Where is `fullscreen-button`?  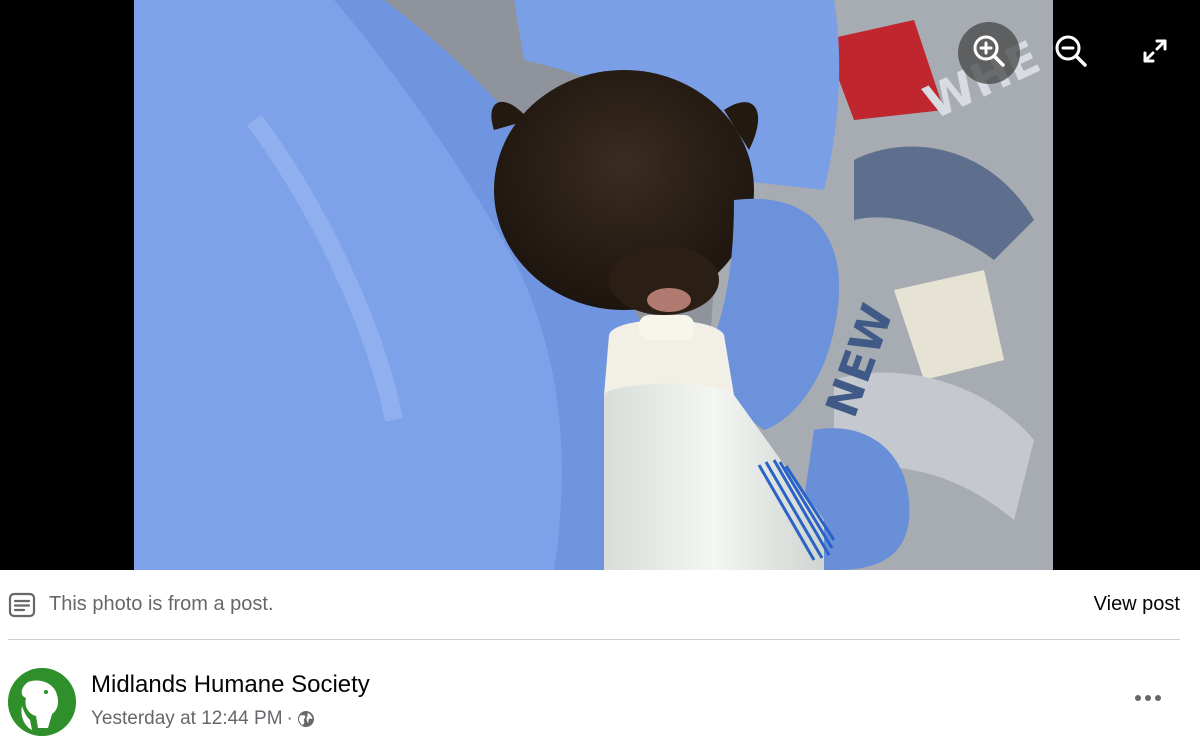
fullscreen-button is located at coordinates (1155, 53).